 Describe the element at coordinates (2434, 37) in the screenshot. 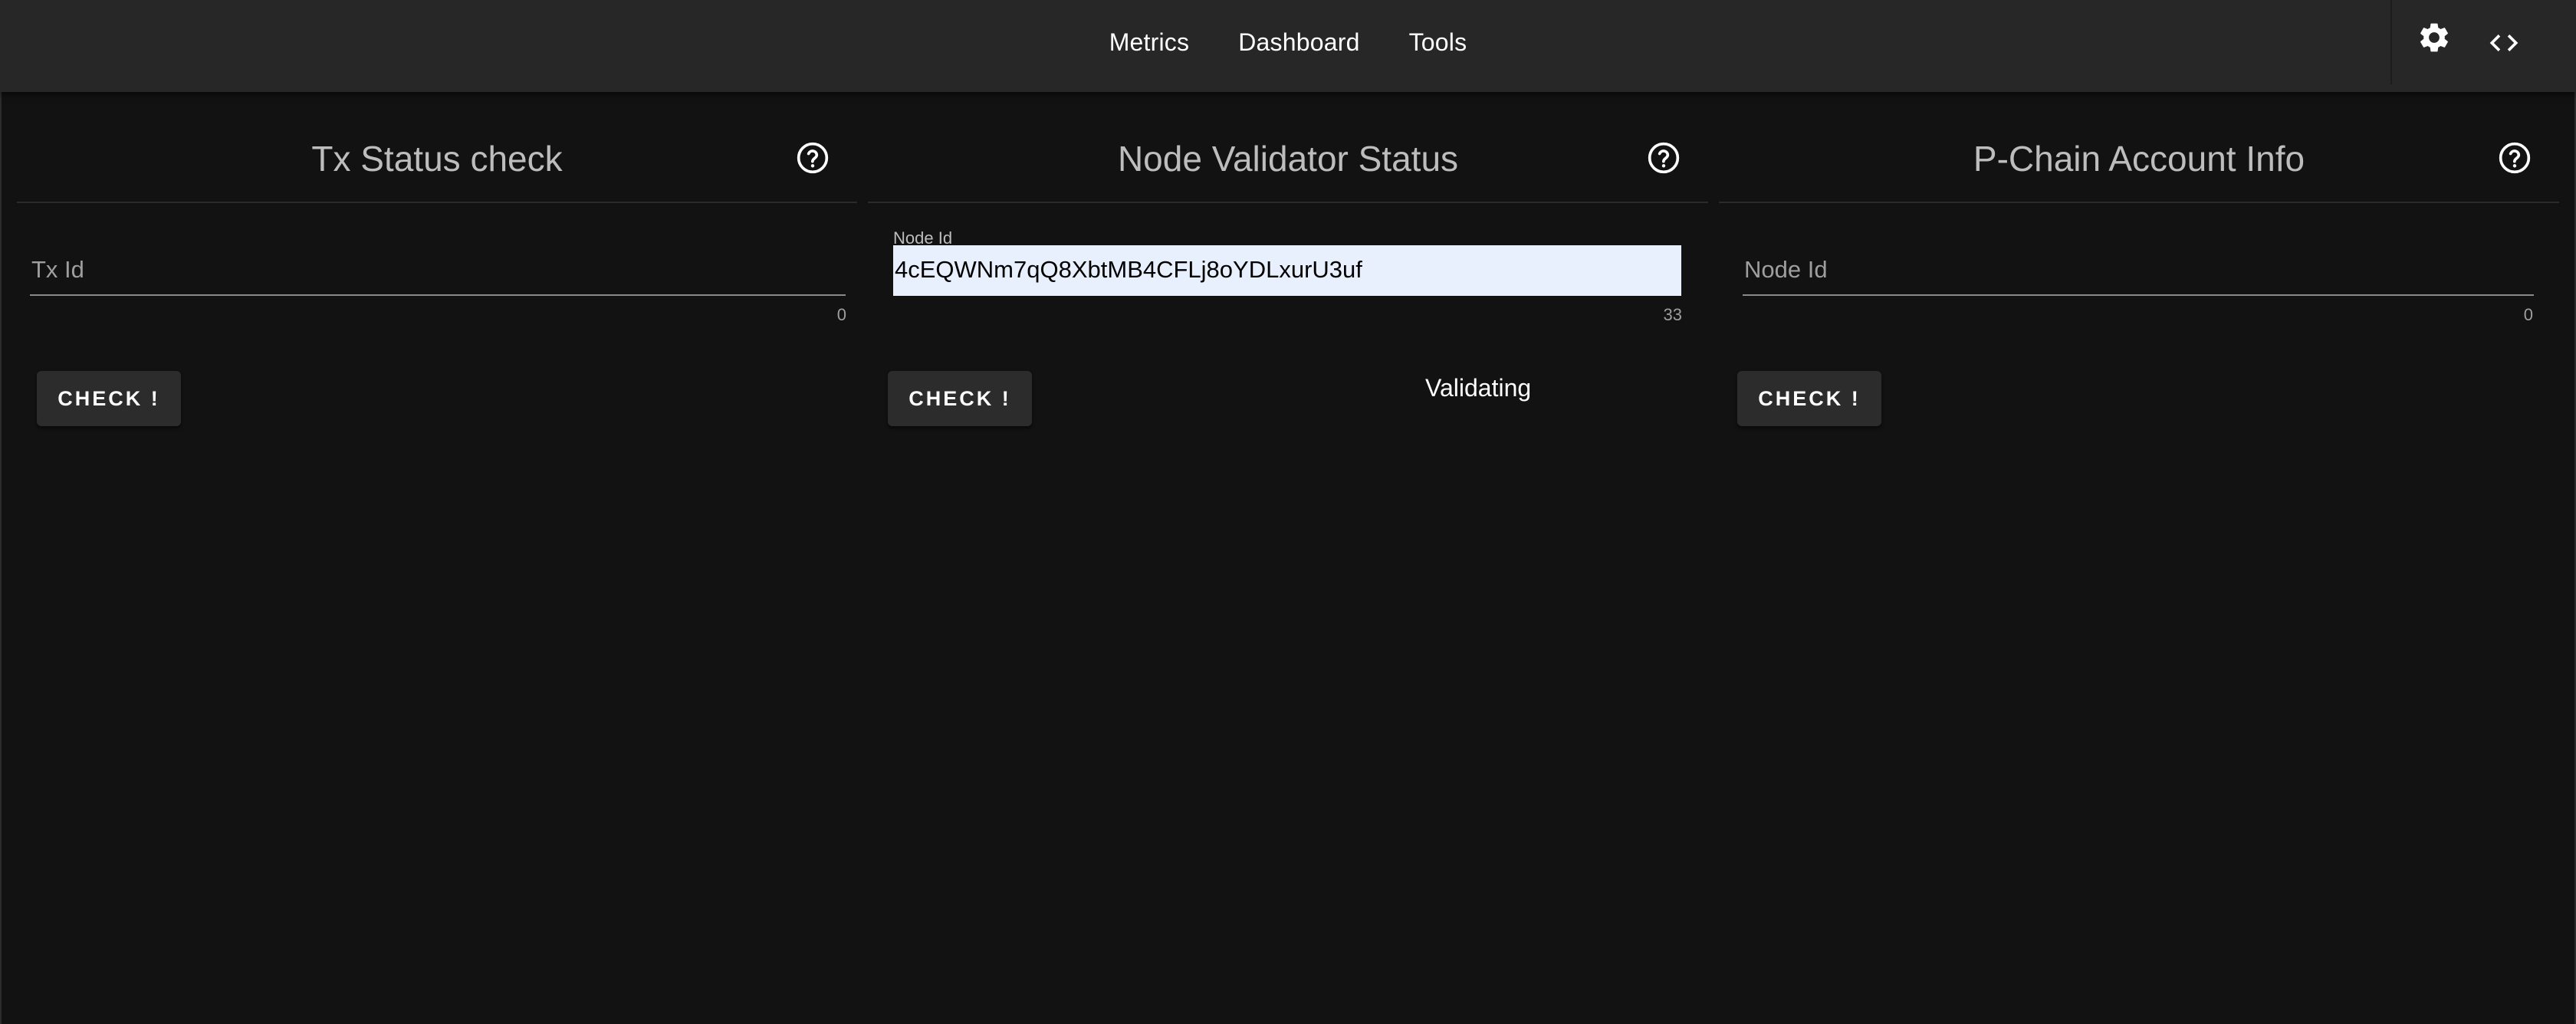

I see `gear-icon` at that location.